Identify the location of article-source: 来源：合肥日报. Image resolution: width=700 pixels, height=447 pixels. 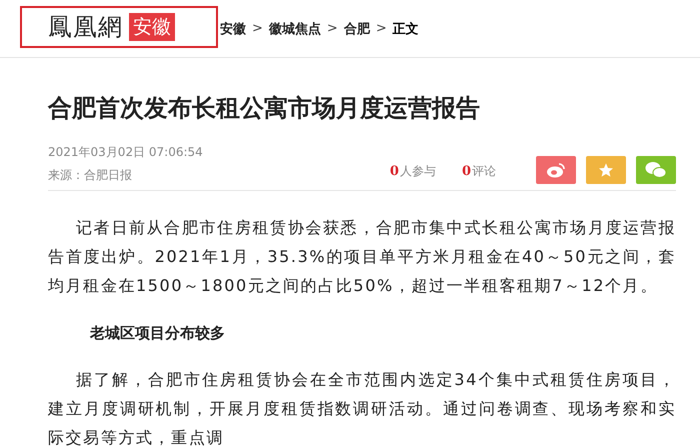
(90, 175).